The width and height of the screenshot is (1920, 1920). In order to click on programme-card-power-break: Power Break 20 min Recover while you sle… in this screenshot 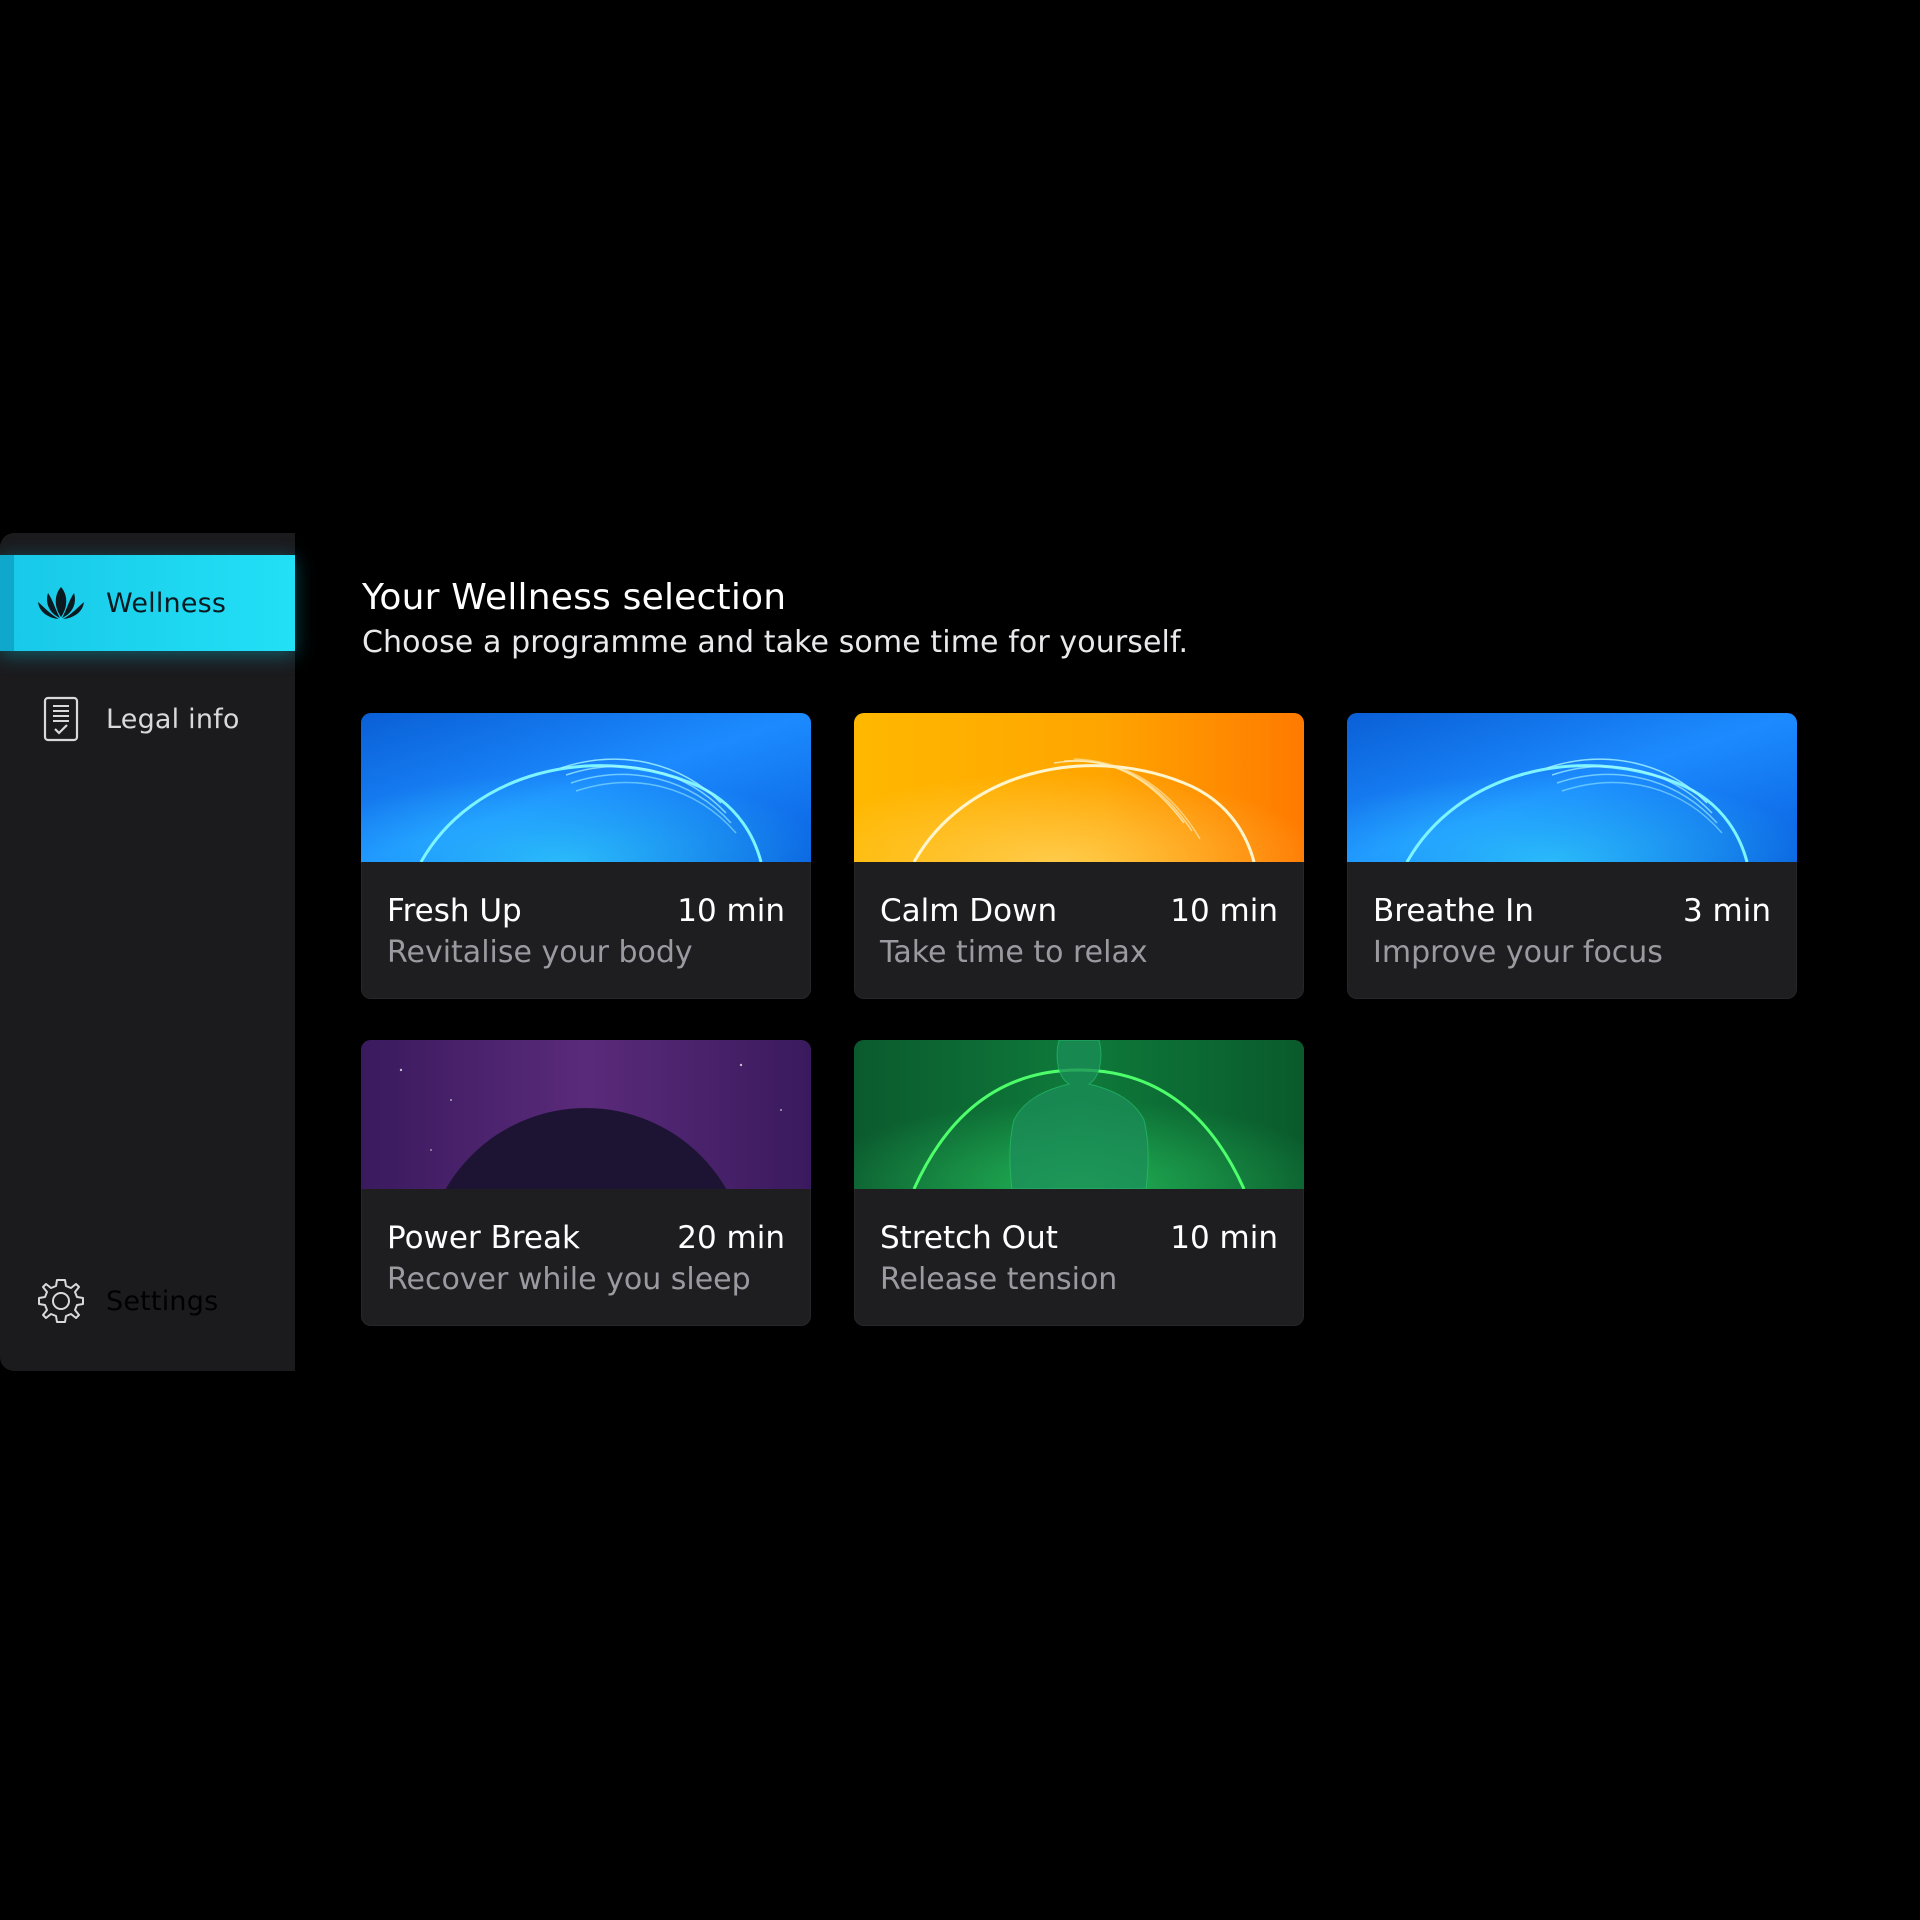, I will do `click(586, 1183)`.